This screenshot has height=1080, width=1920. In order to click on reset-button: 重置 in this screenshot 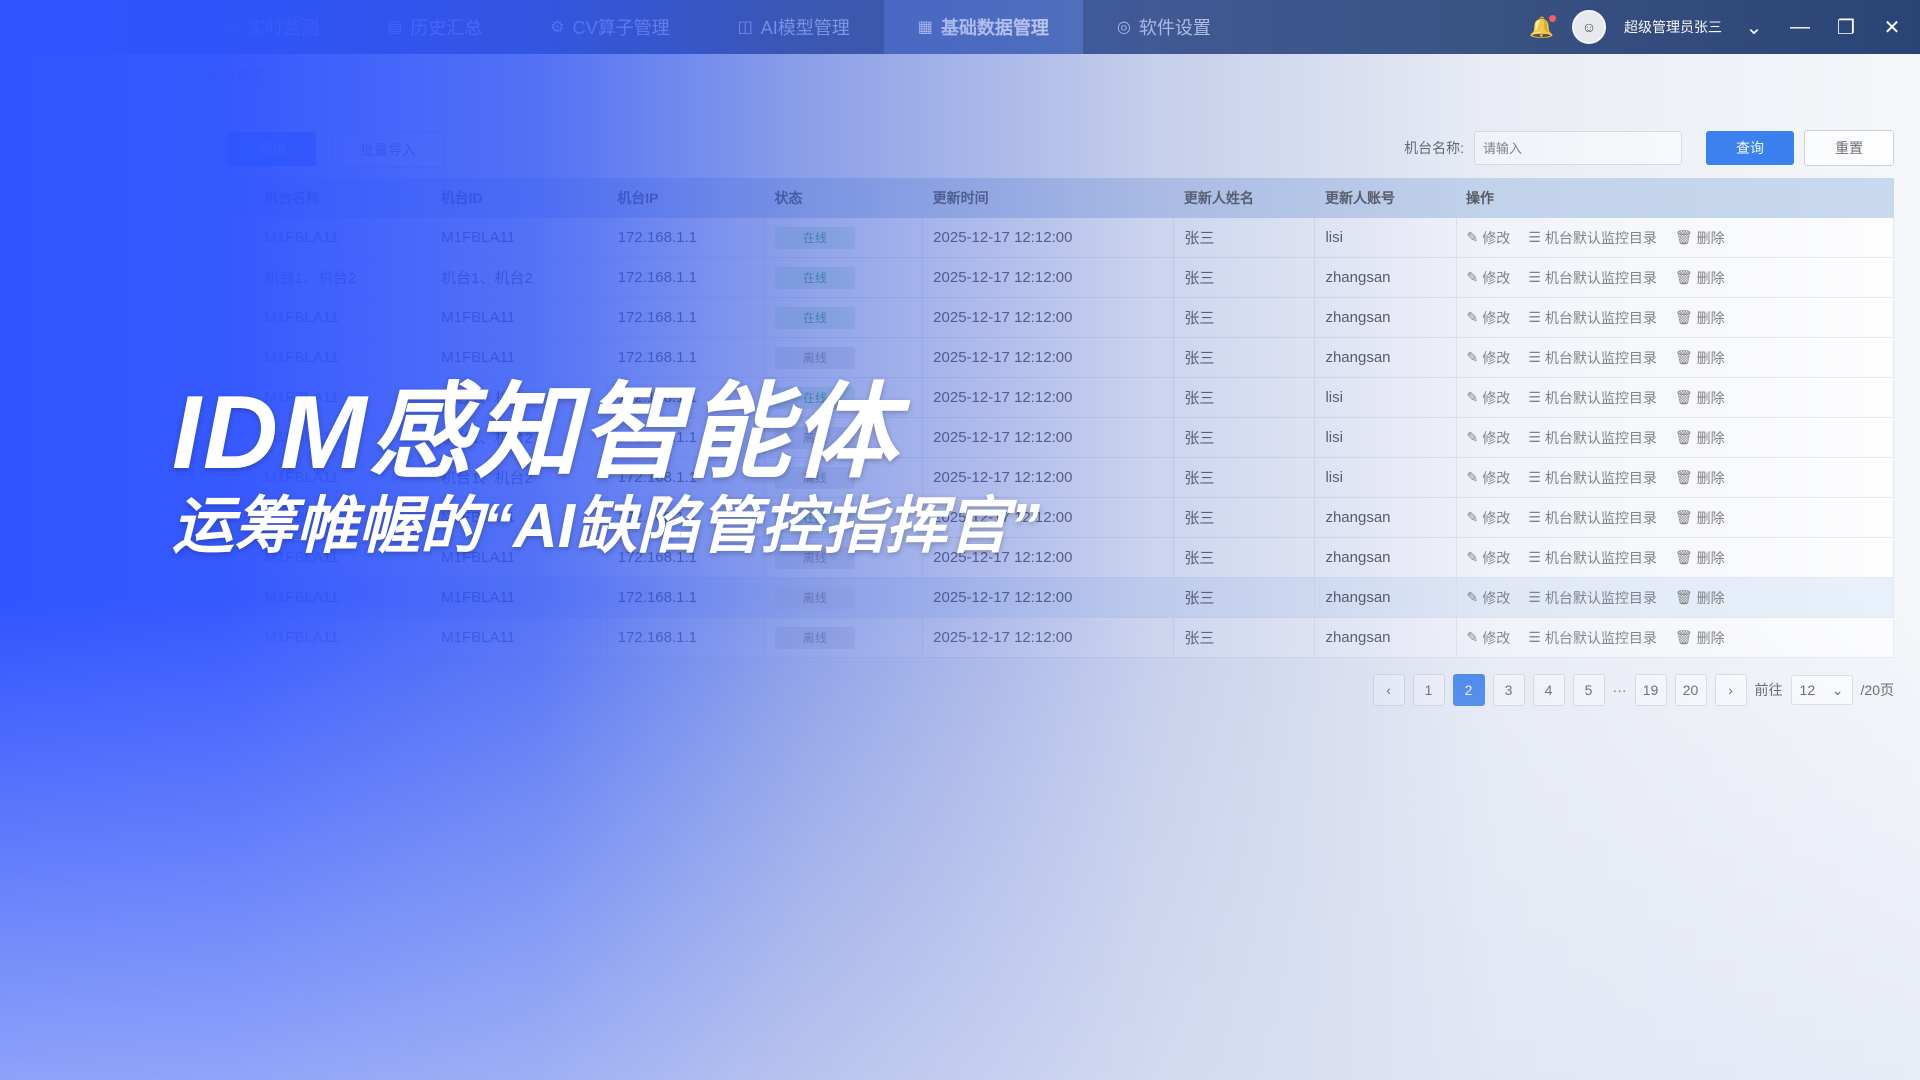, I will do `click(1849, 148)`.